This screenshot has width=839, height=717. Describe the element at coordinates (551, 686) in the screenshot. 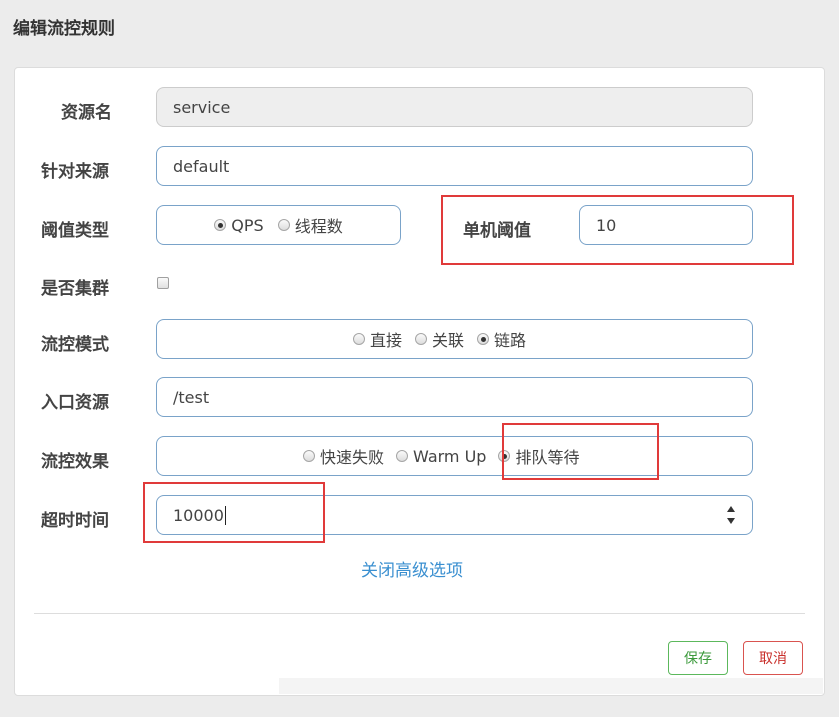

I see `background-strip` at that location.